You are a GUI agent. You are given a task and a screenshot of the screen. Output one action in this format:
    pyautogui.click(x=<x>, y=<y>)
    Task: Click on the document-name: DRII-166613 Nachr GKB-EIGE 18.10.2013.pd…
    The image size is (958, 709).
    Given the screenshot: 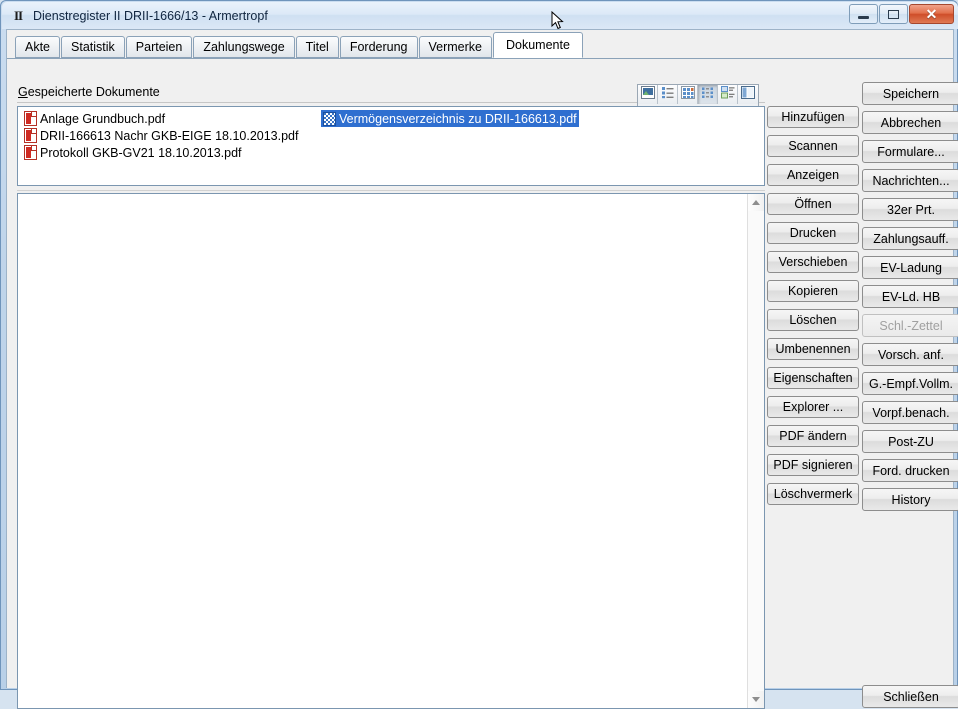 What is the action you would take?
    pyautogui.click(x=169, y=135)
    